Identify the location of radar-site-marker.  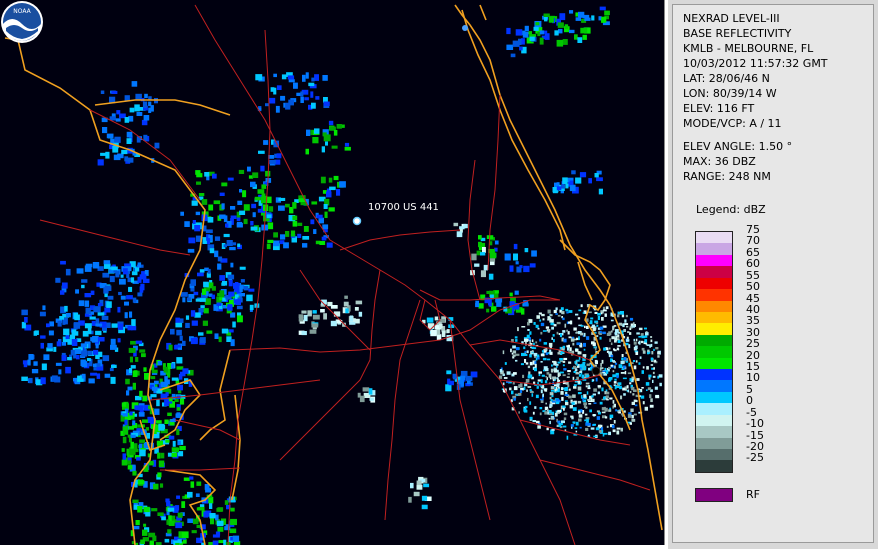
(596, 371).